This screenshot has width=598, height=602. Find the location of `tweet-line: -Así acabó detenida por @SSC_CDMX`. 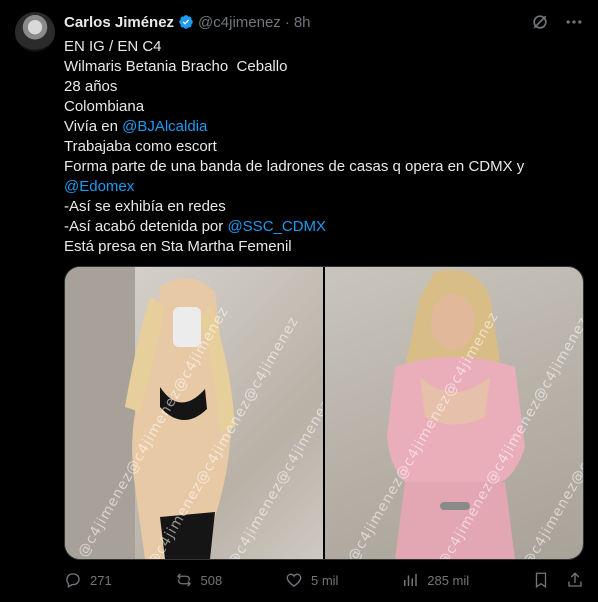

tweet-line: -Así acabó detenida por @SSC_CDMX is located at coordinates (324, 227).